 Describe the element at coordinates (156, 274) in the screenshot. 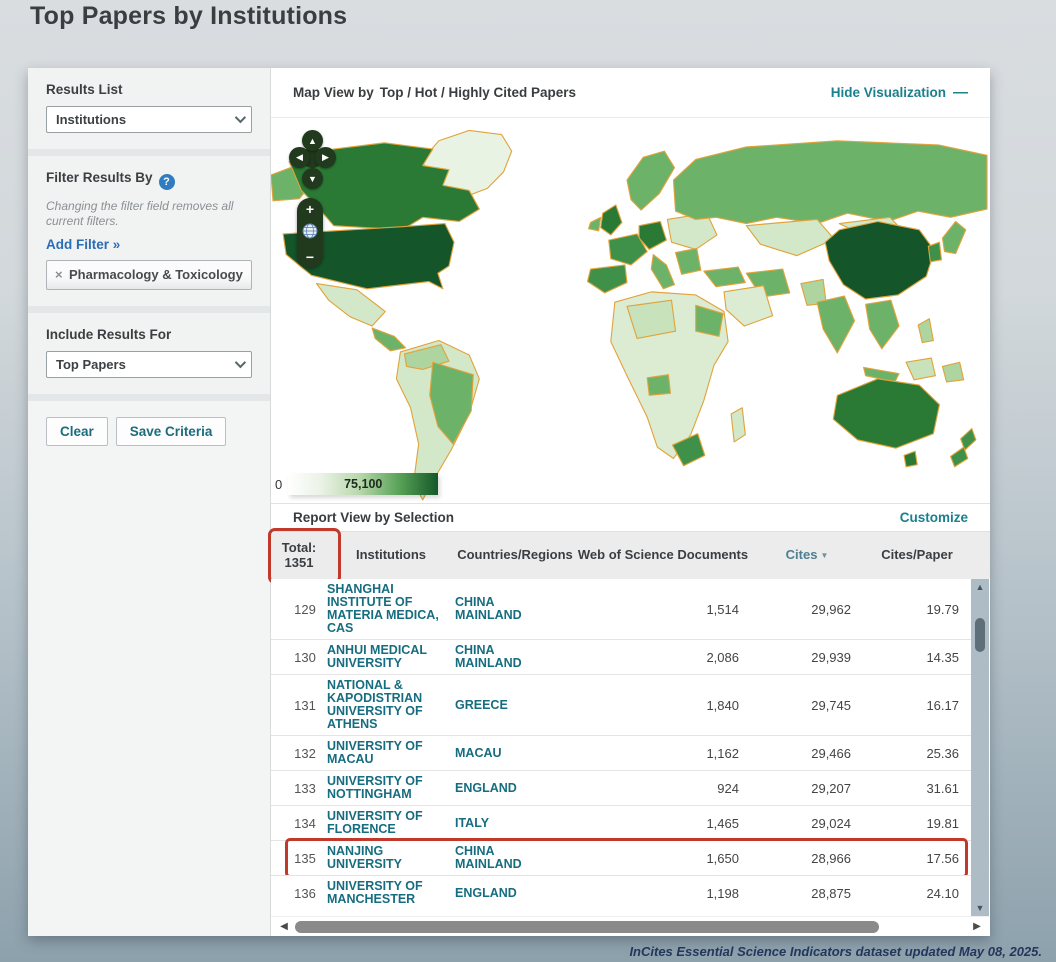

I see `filter-chip-label: Pharmacology & Toxicology` at that location.